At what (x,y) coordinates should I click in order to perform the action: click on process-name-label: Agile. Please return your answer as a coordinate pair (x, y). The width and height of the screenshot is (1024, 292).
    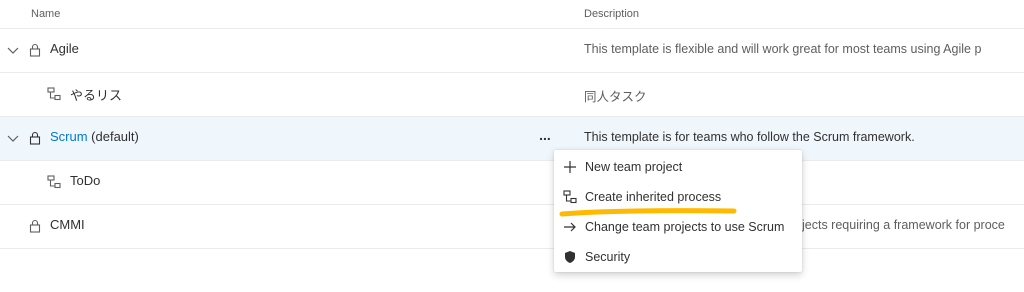
    Looking at the image, I should click on (64, 48).